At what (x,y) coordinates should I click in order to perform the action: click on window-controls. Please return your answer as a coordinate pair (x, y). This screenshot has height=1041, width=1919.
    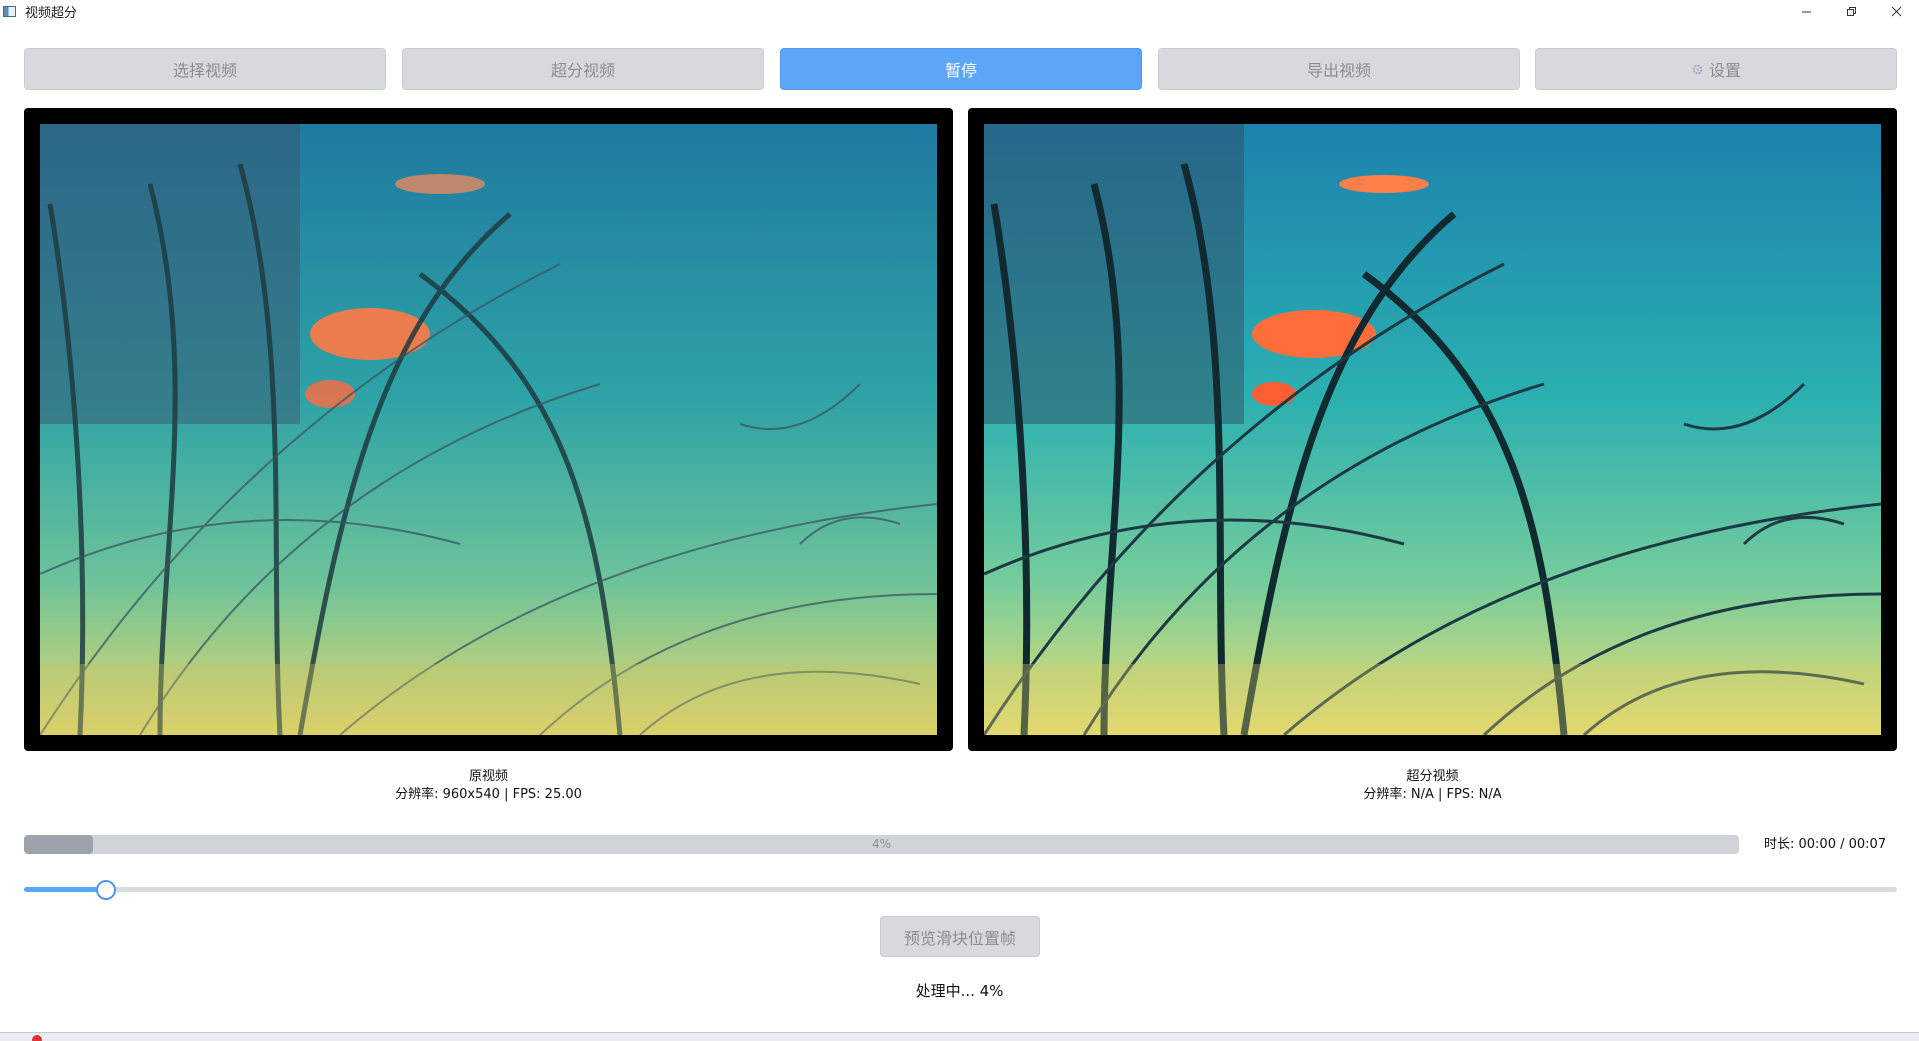
    Looking at the image, I should click on (1851, 11).